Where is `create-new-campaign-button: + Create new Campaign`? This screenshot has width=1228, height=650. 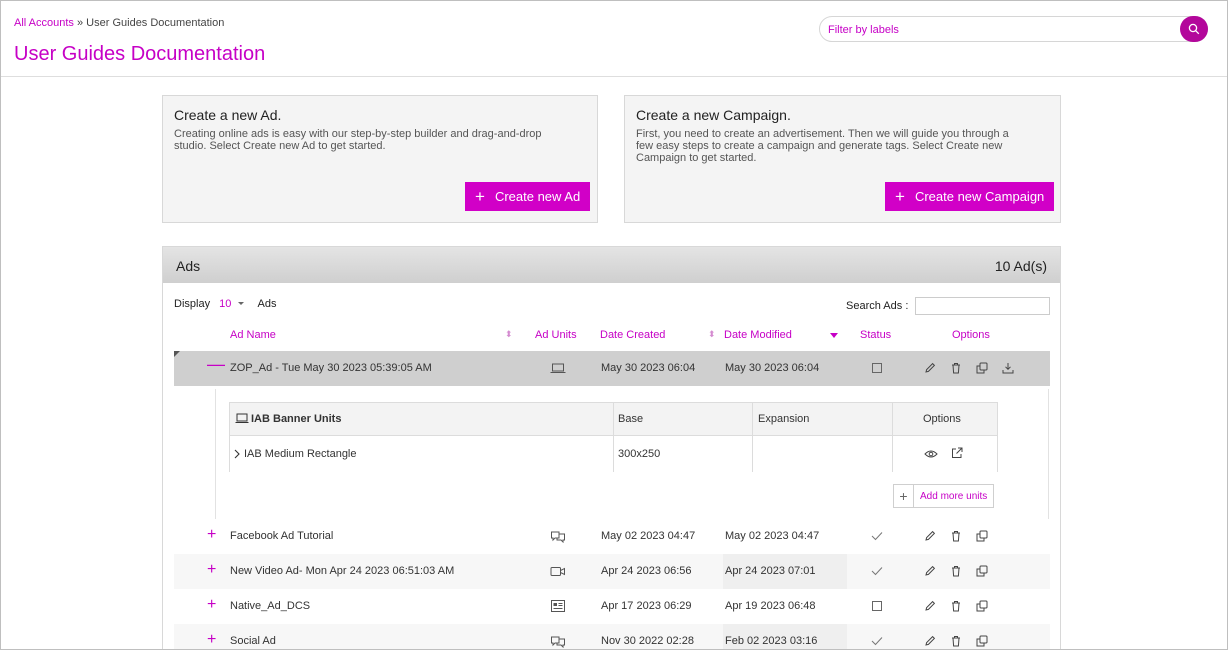
create-new-campaign-button: + Create new Campaign is located at coordinates (970, 196).